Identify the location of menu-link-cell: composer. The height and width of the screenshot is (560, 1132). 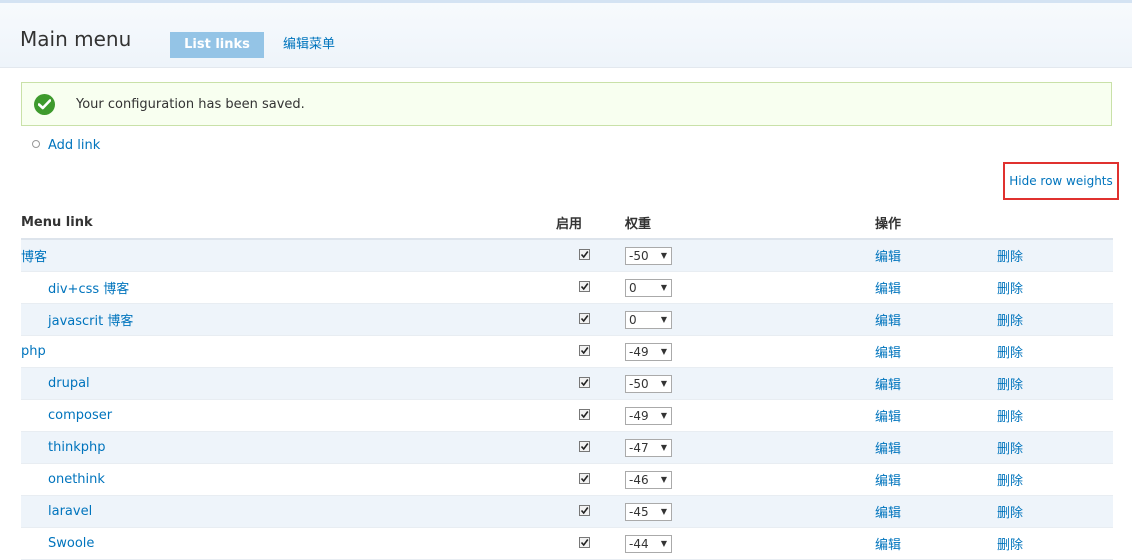
(288, 415).